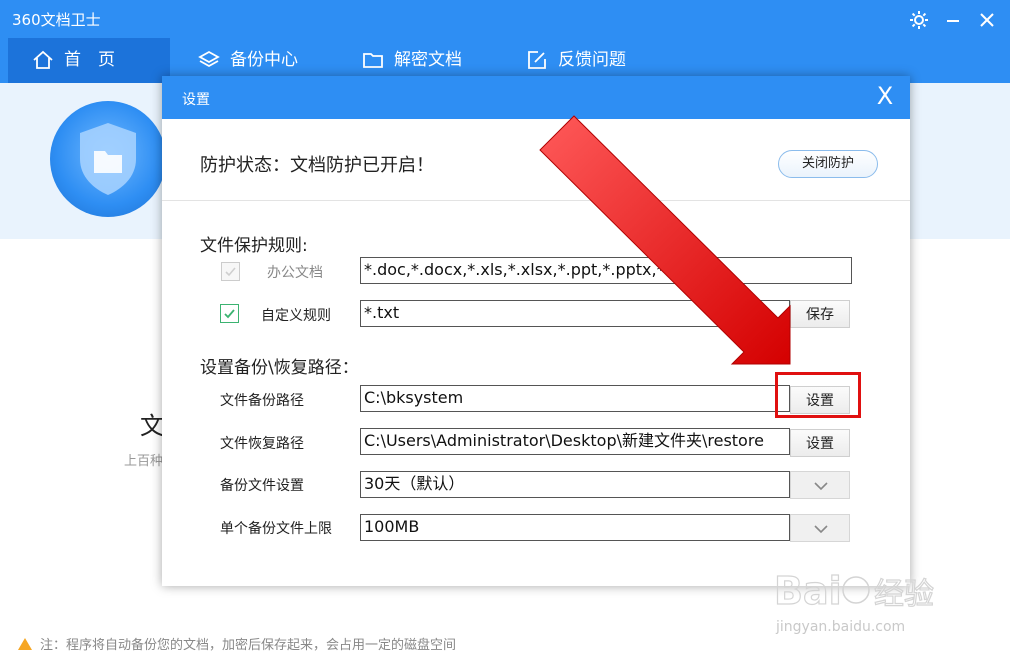 The height and width of the screenshot is (666, 1010). What do you see at coordinates (592, 60) in the screenshot?
I see `nav-feedback-label: 反馈问题` at bounding box center [592, 60].